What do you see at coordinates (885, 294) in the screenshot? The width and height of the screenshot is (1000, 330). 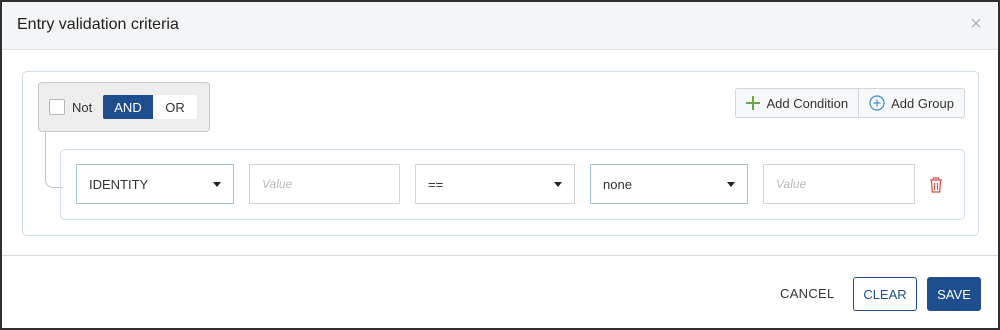 I see `clear-button: CLEAR` at bounding box center [885, 294].